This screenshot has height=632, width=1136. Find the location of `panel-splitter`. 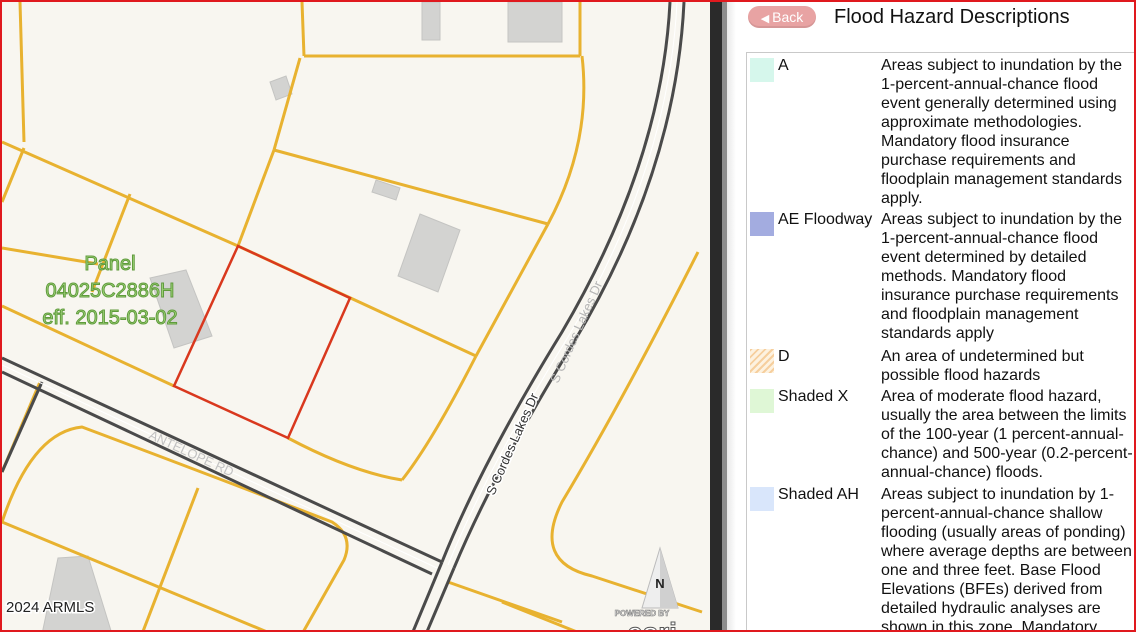

panel-splitter is located at coordinates (723, 316).